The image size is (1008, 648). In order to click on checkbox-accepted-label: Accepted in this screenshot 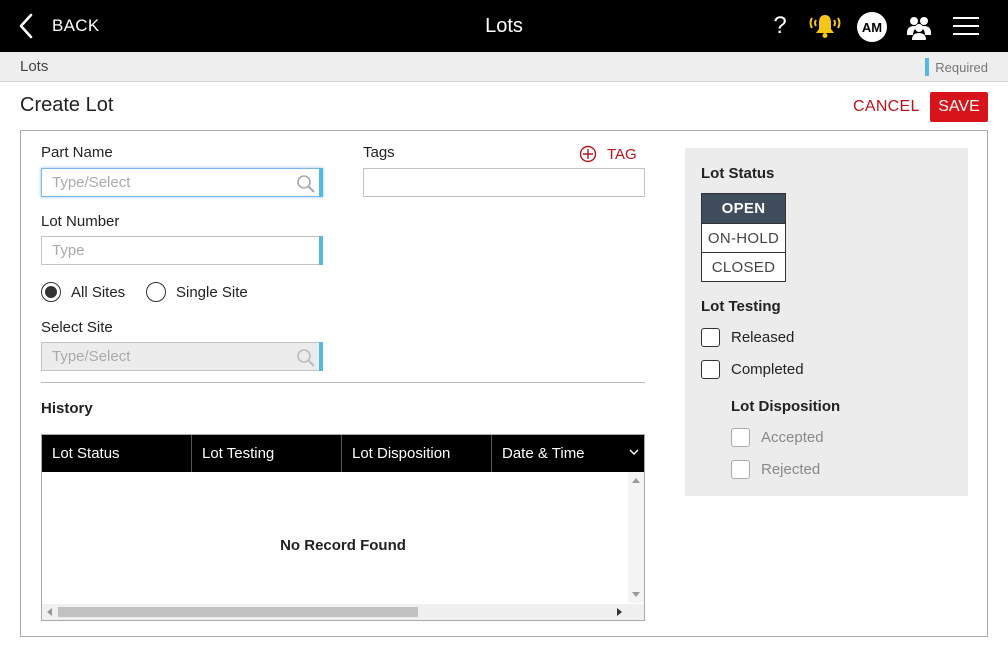, I will do `click(792, 437)`.